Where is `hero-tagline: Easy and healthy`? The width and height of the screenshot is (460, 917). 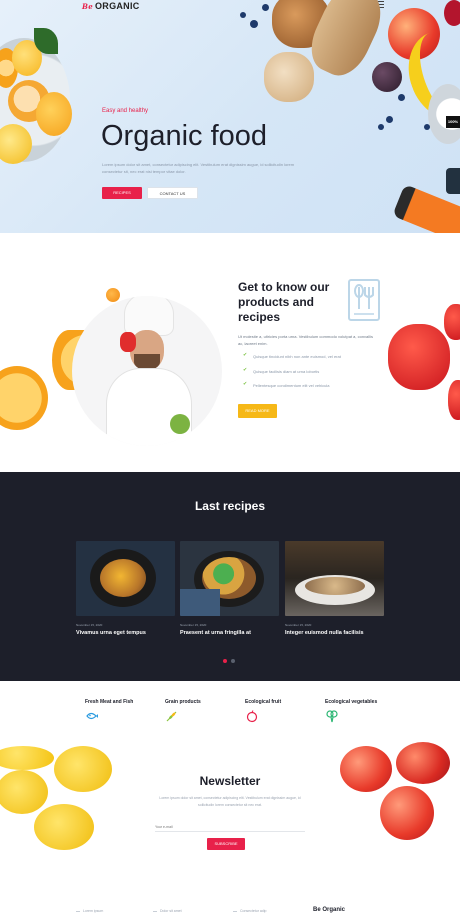
hero-tagline: Easy and healthy is located at coordinates (125, 111).